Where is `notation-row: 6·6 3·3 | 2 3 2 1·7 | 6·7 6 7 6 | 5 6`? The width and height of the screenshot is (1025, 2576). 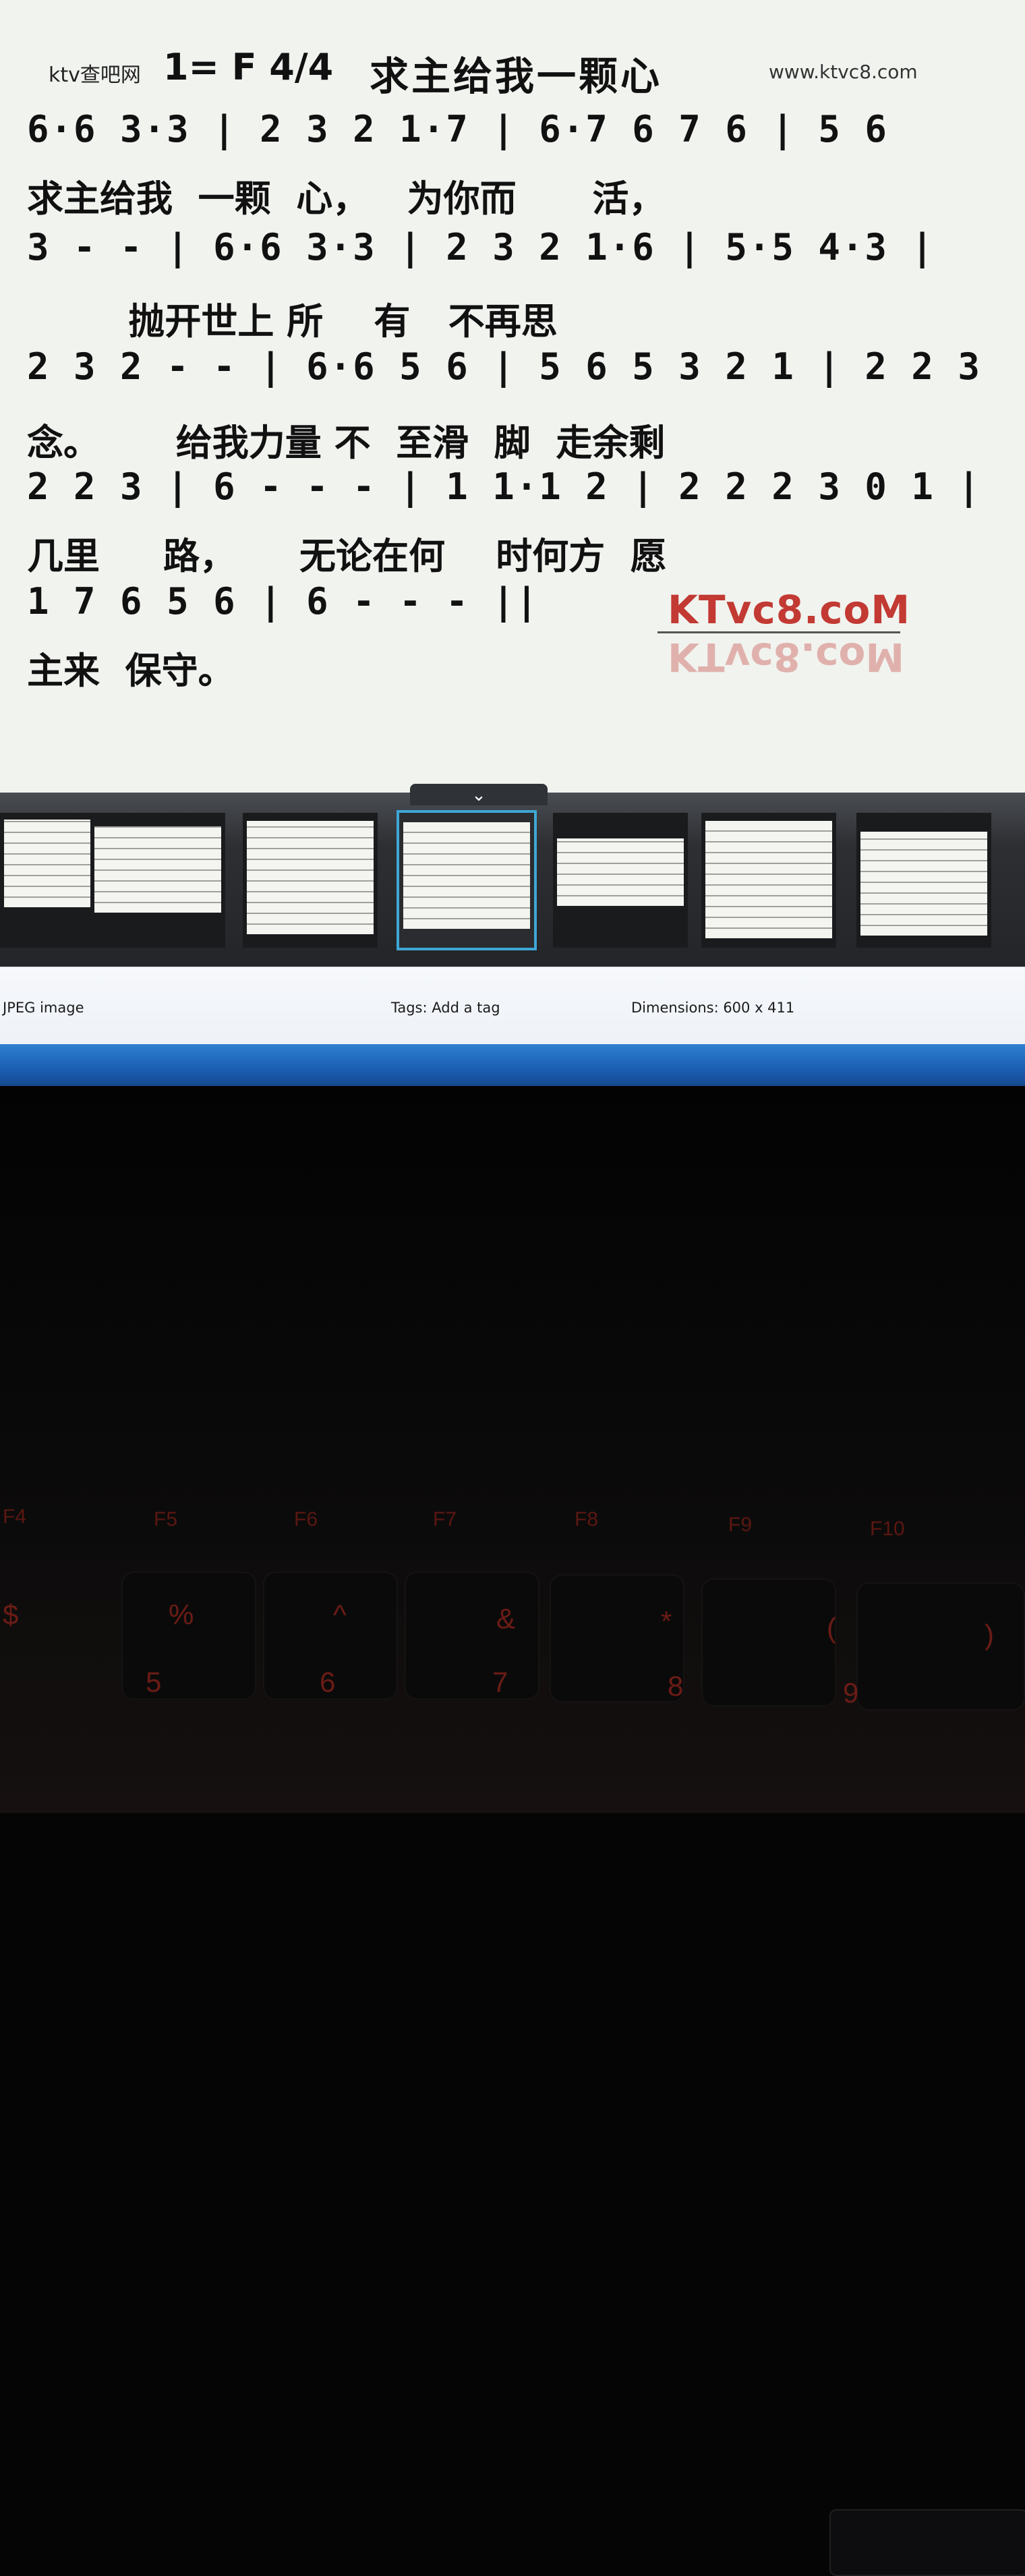 notation-row: 6·6 3·3 | 2 3 2 1·7 | 6·7 6 7 6 | 5 6 is located at coordinates (457, 129).